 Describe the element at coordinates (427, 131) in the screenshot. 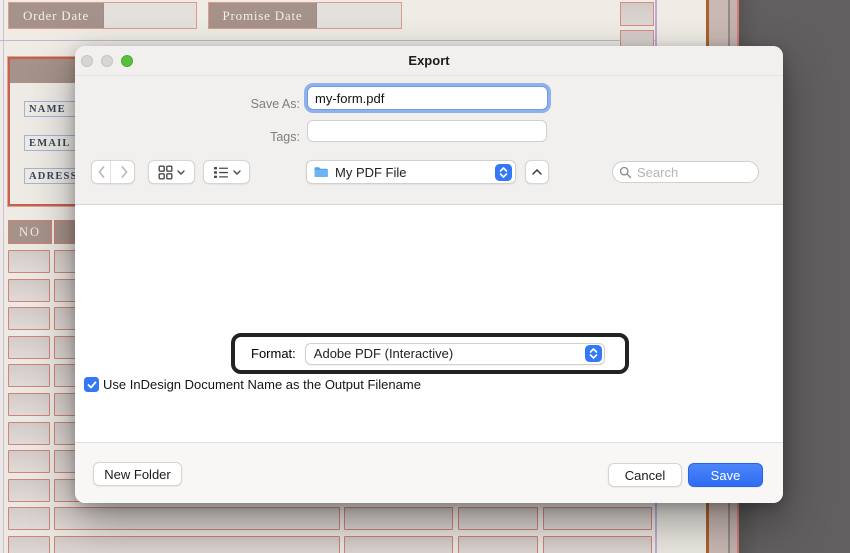

I see `tags-input` at that location.